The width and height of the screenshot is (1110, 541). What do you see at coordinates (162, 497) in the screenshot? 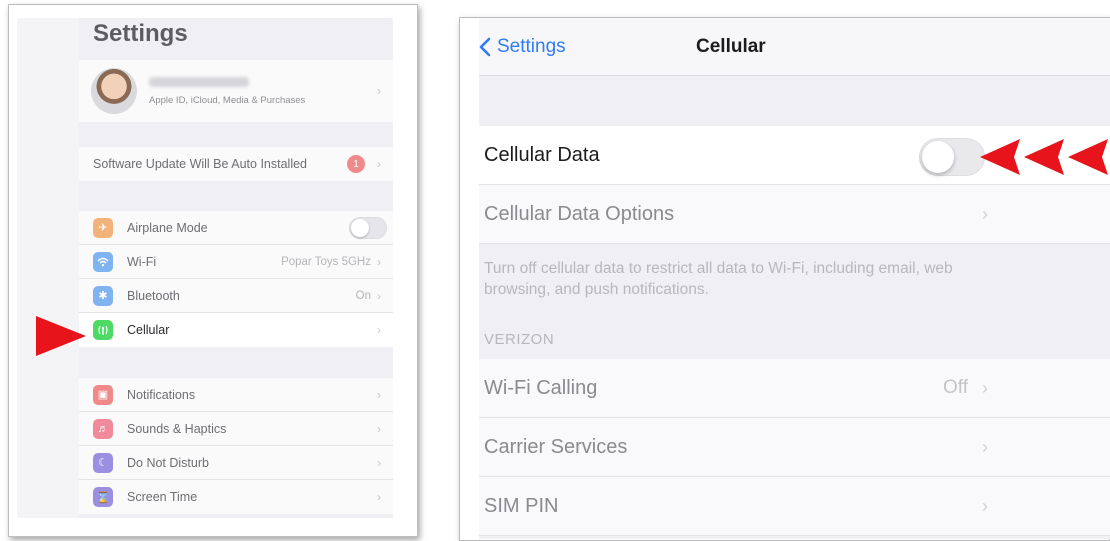
I see `screen-time-label: Screen Time` at bounding box center [162, 497].